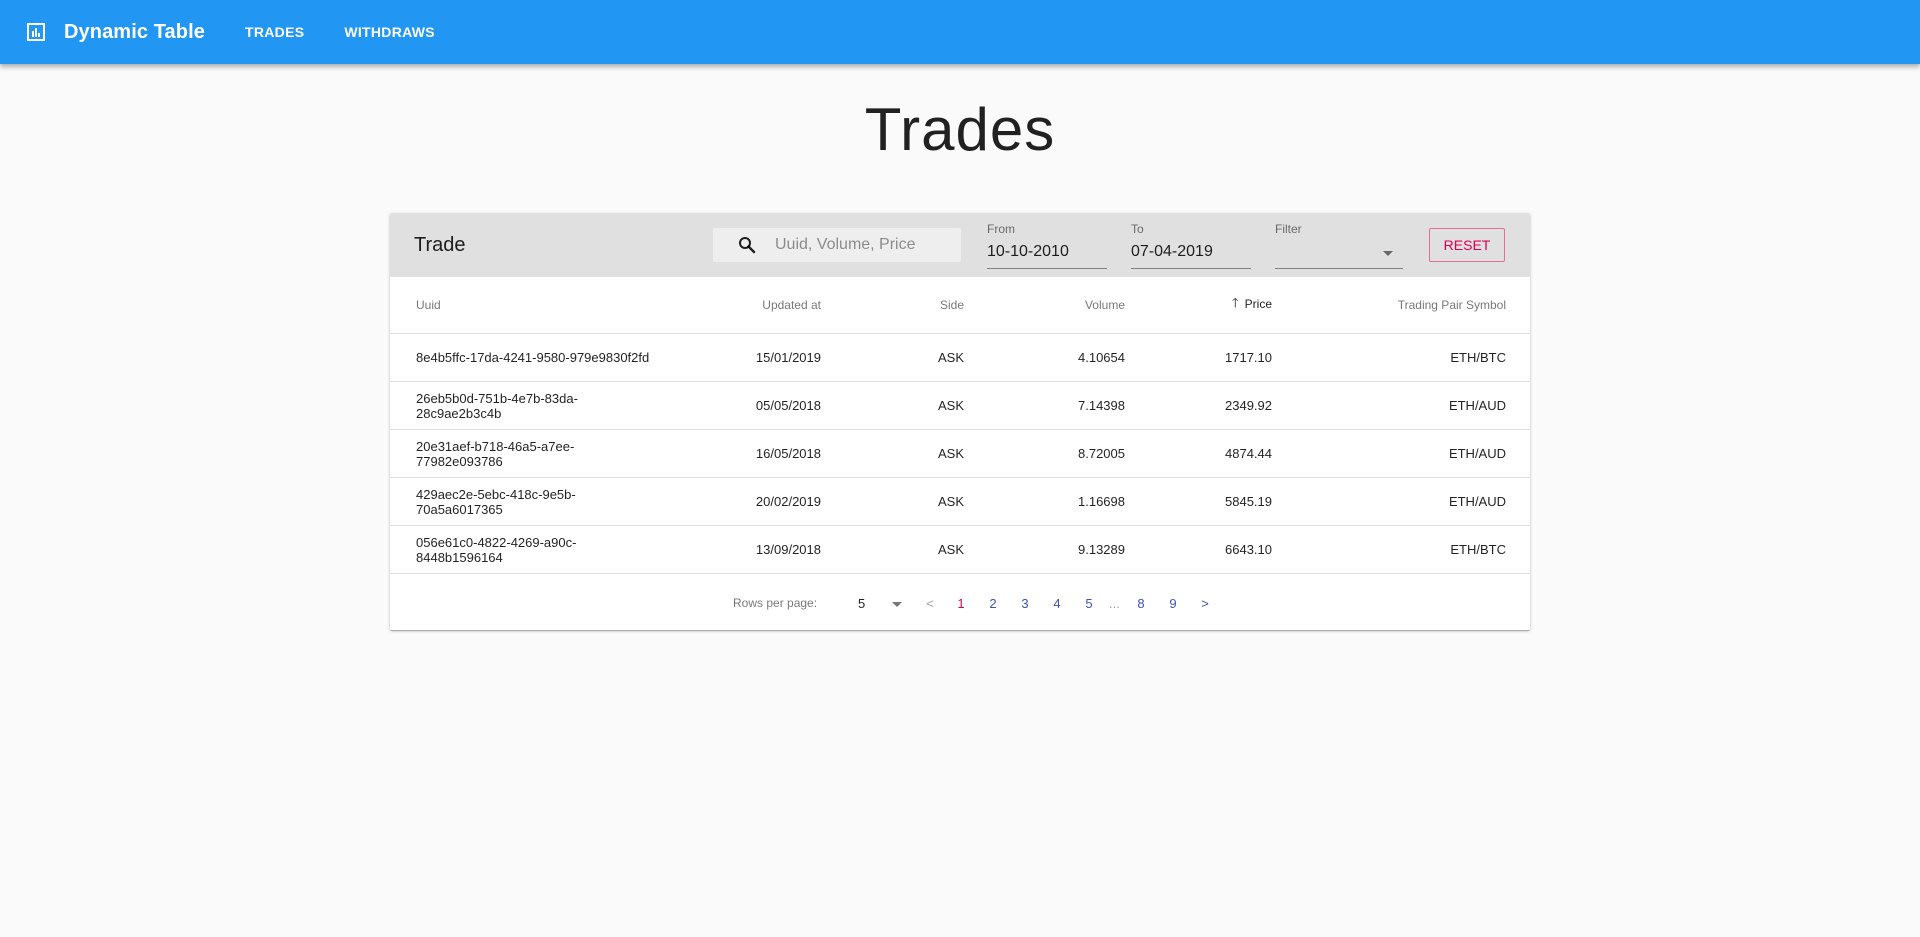 This screenshot has width=1920, height=937. What do you see at coordinates (1198, 501) in the screenshot?
I see `price-cell: 5845.19` at bounding box center [1198, 501].